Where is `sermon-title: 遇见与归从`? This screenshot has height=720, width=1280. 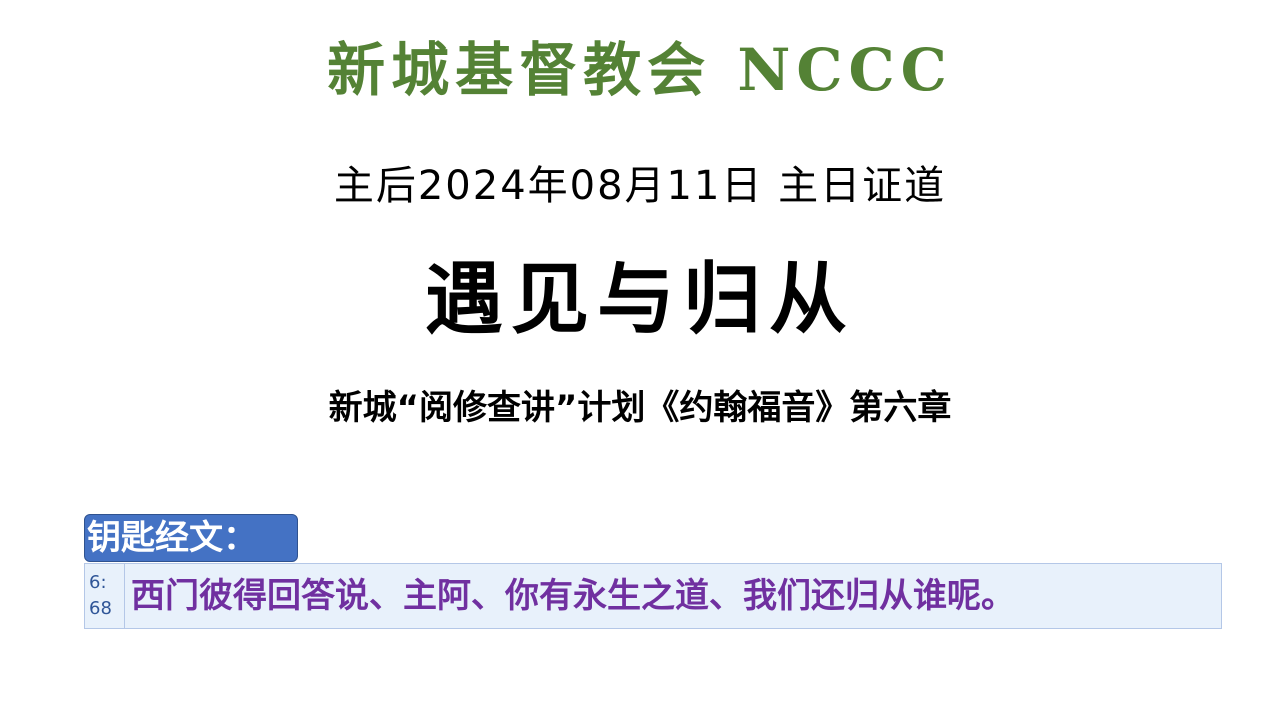
sermon-title: 遇见与归从 is located at coordinates (639, 299).